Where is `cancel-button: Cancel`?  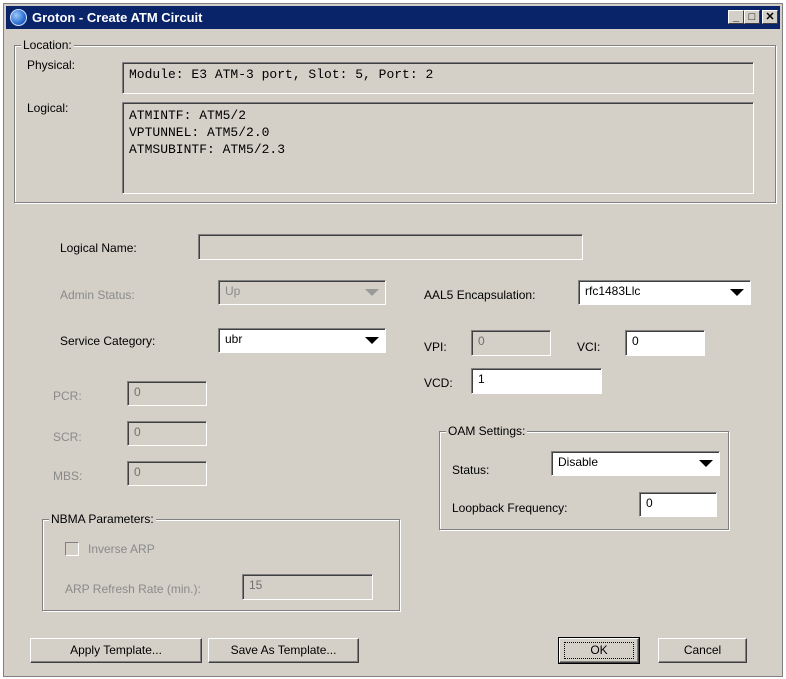
cancel-button: Cancel is located at coordinates (702, 650).